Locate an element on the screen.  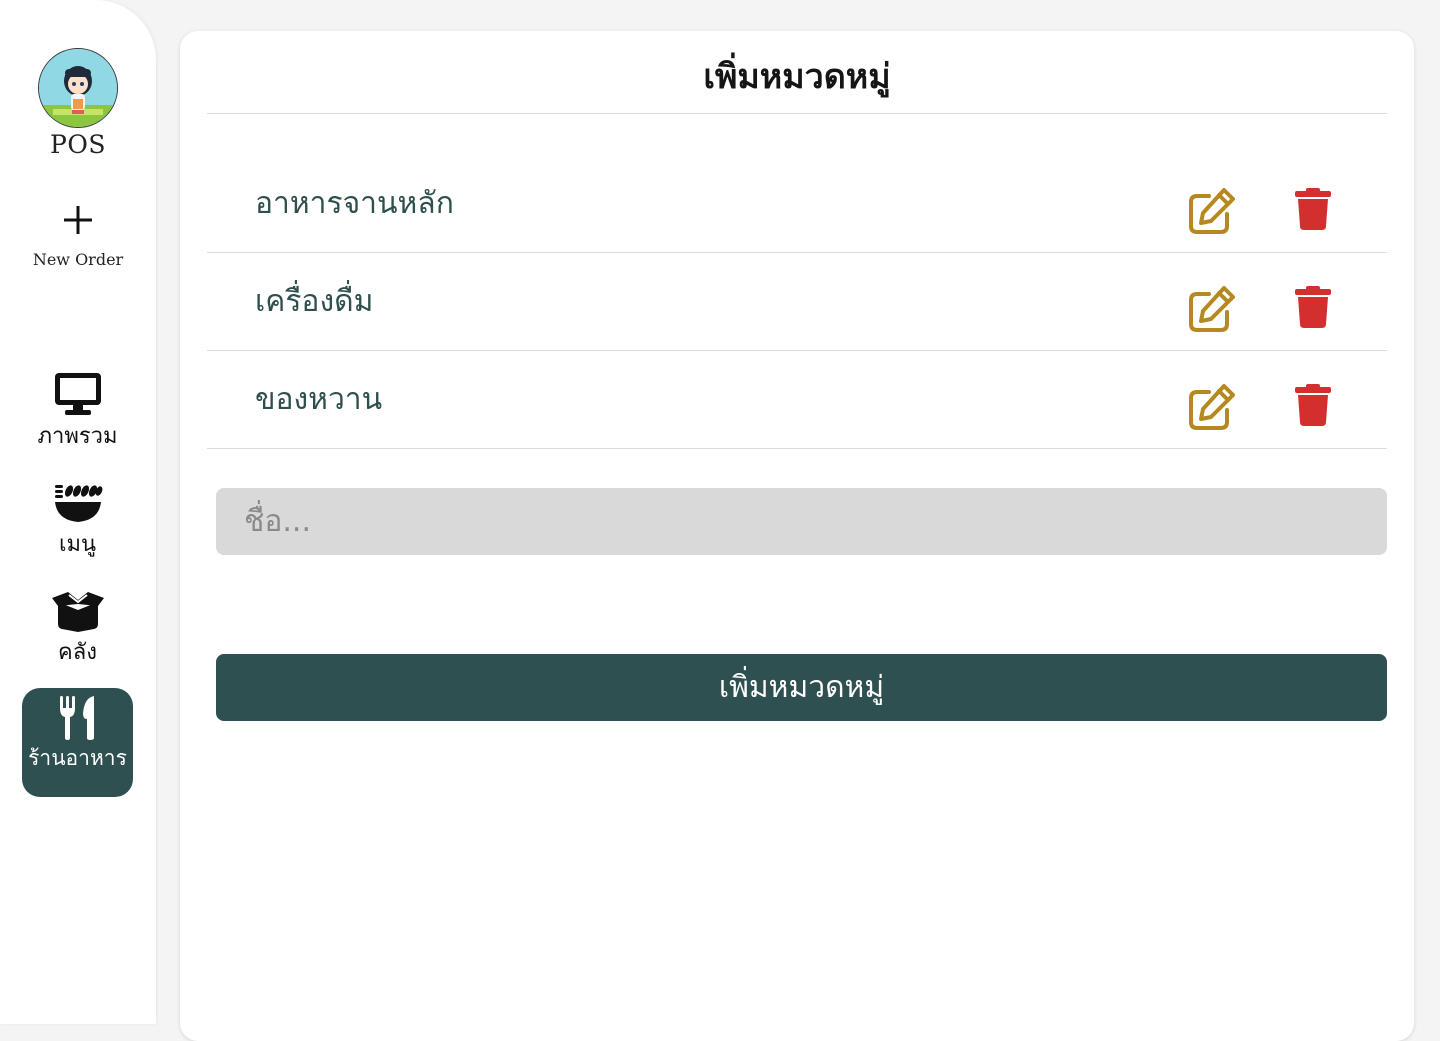
box-icon is located at coordinates (77, 608).